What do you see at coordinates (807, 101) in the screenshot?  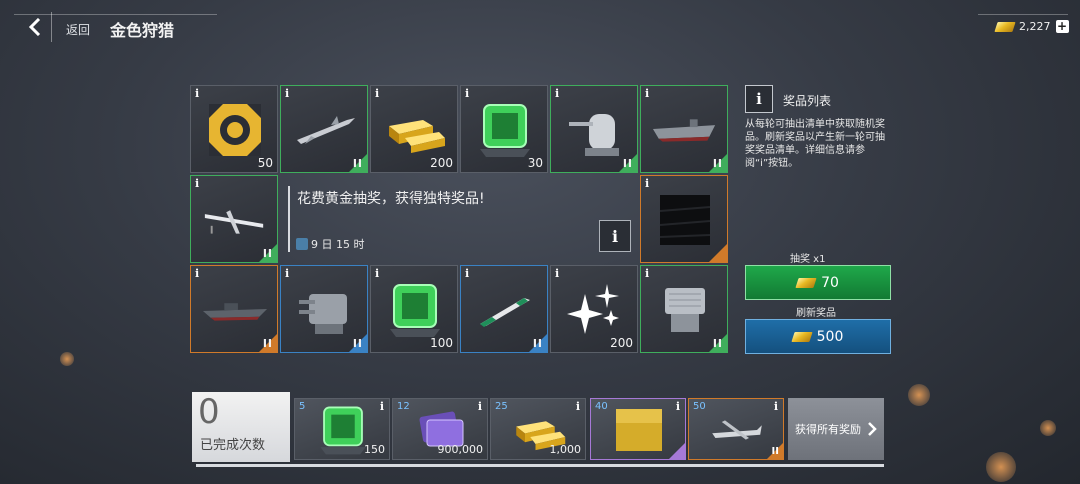 I see `prize-list-title: 奖品列表` at bounding box center [807, 101].